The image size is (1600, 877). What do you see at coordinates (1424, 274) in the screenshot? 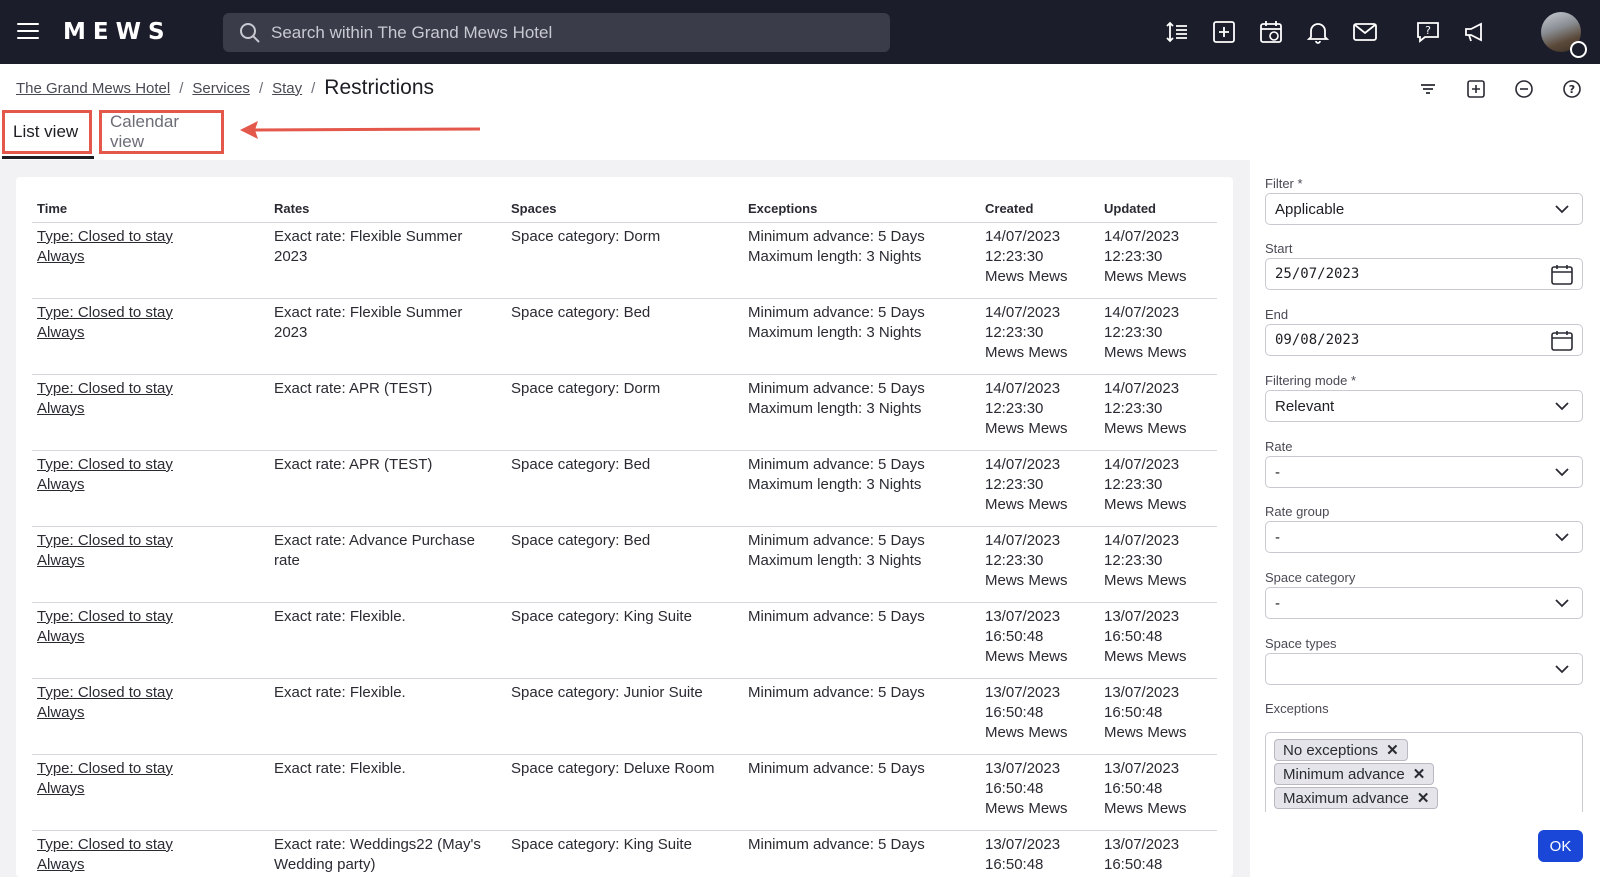
I see `start-date-field: 25/07/2023` at bounding box center [1424, 274].